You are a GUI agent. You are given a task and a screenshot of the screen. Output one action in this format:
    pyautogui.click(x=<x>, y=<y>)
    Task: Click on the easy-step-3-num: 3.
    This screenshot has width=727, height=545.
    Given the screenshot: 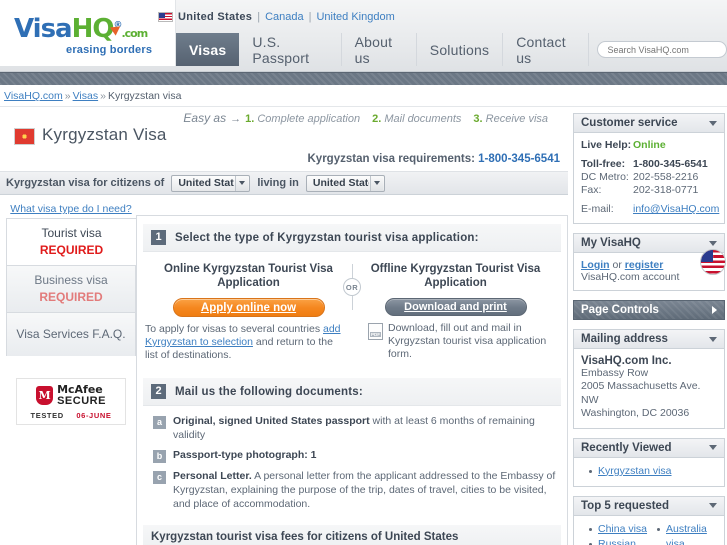 What is the action you would take?
    pyautogui.click(x=478, y=119)
    